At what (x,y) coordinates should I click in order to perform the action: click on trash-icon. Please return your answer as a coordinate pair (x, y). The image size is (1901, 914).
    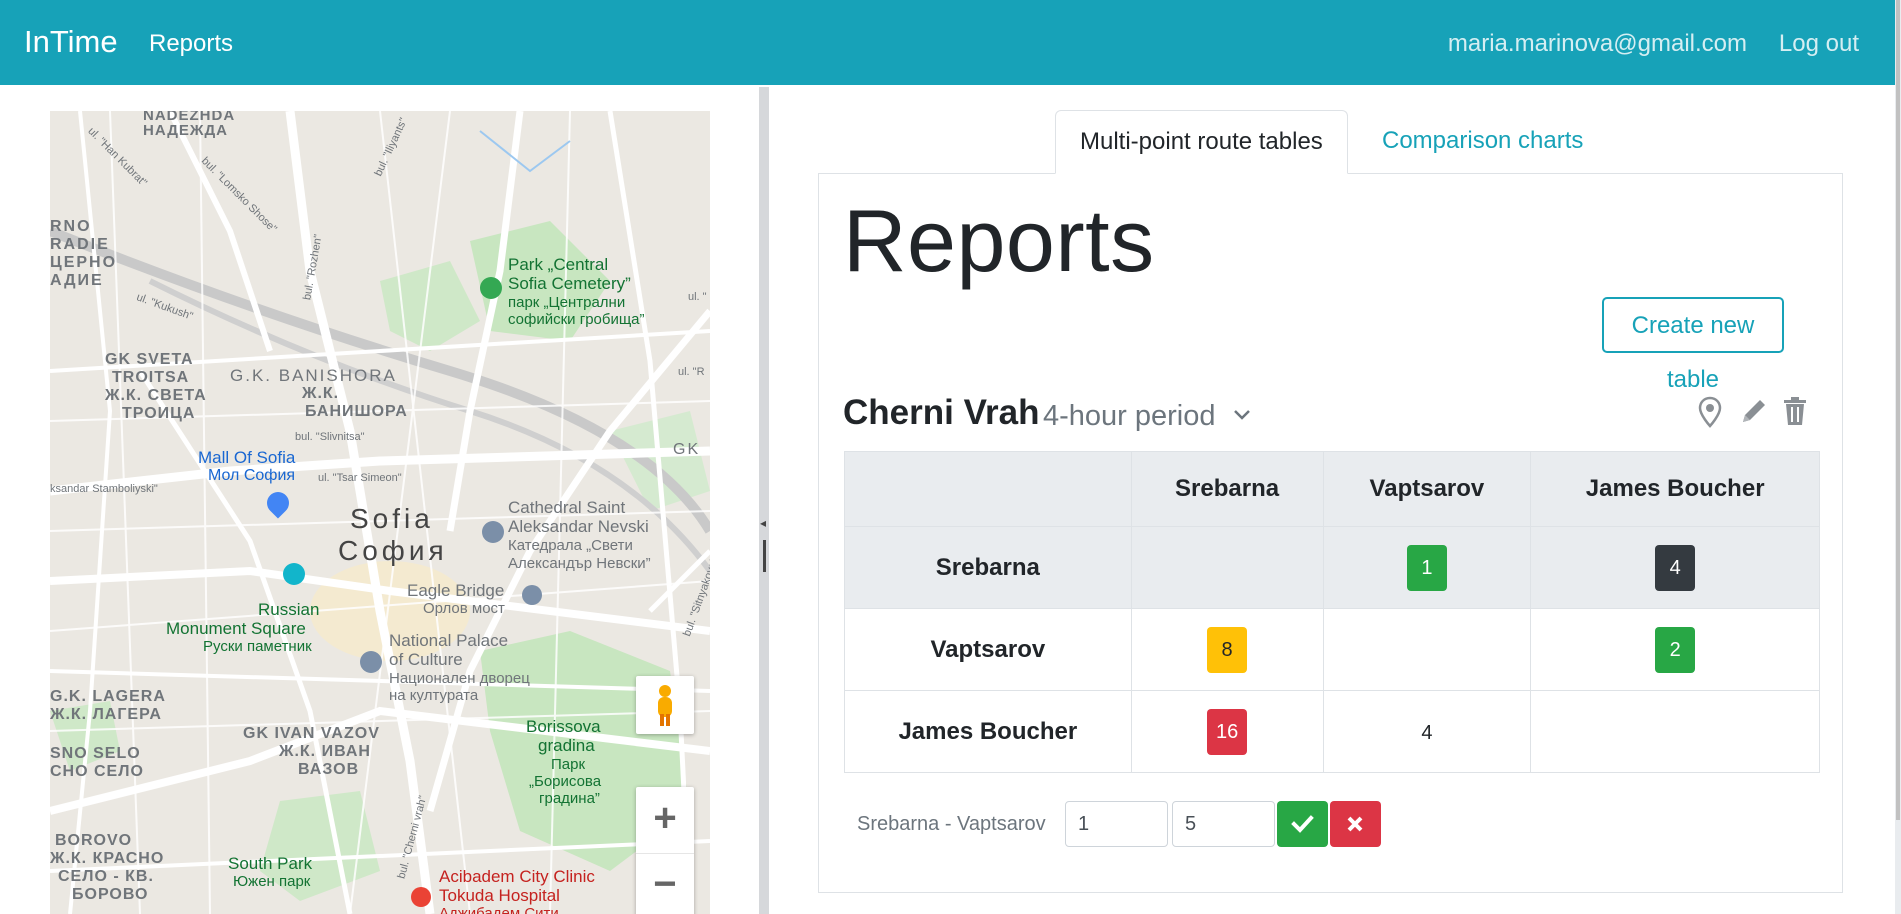
    Looking at the image, I should click on (1795, 411).